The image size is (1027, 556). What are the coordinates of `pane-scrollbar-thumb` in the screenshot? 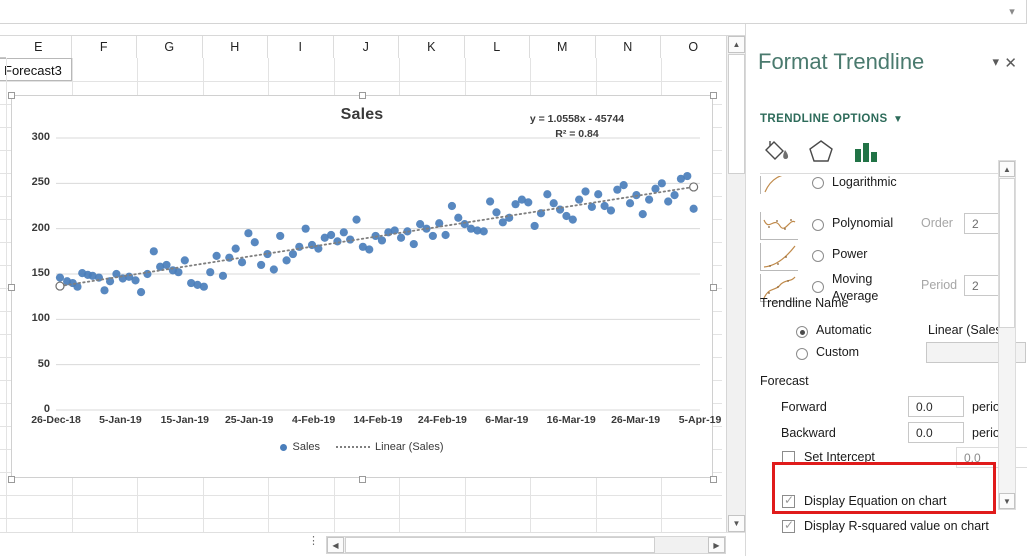 It's located at (1007, 253).